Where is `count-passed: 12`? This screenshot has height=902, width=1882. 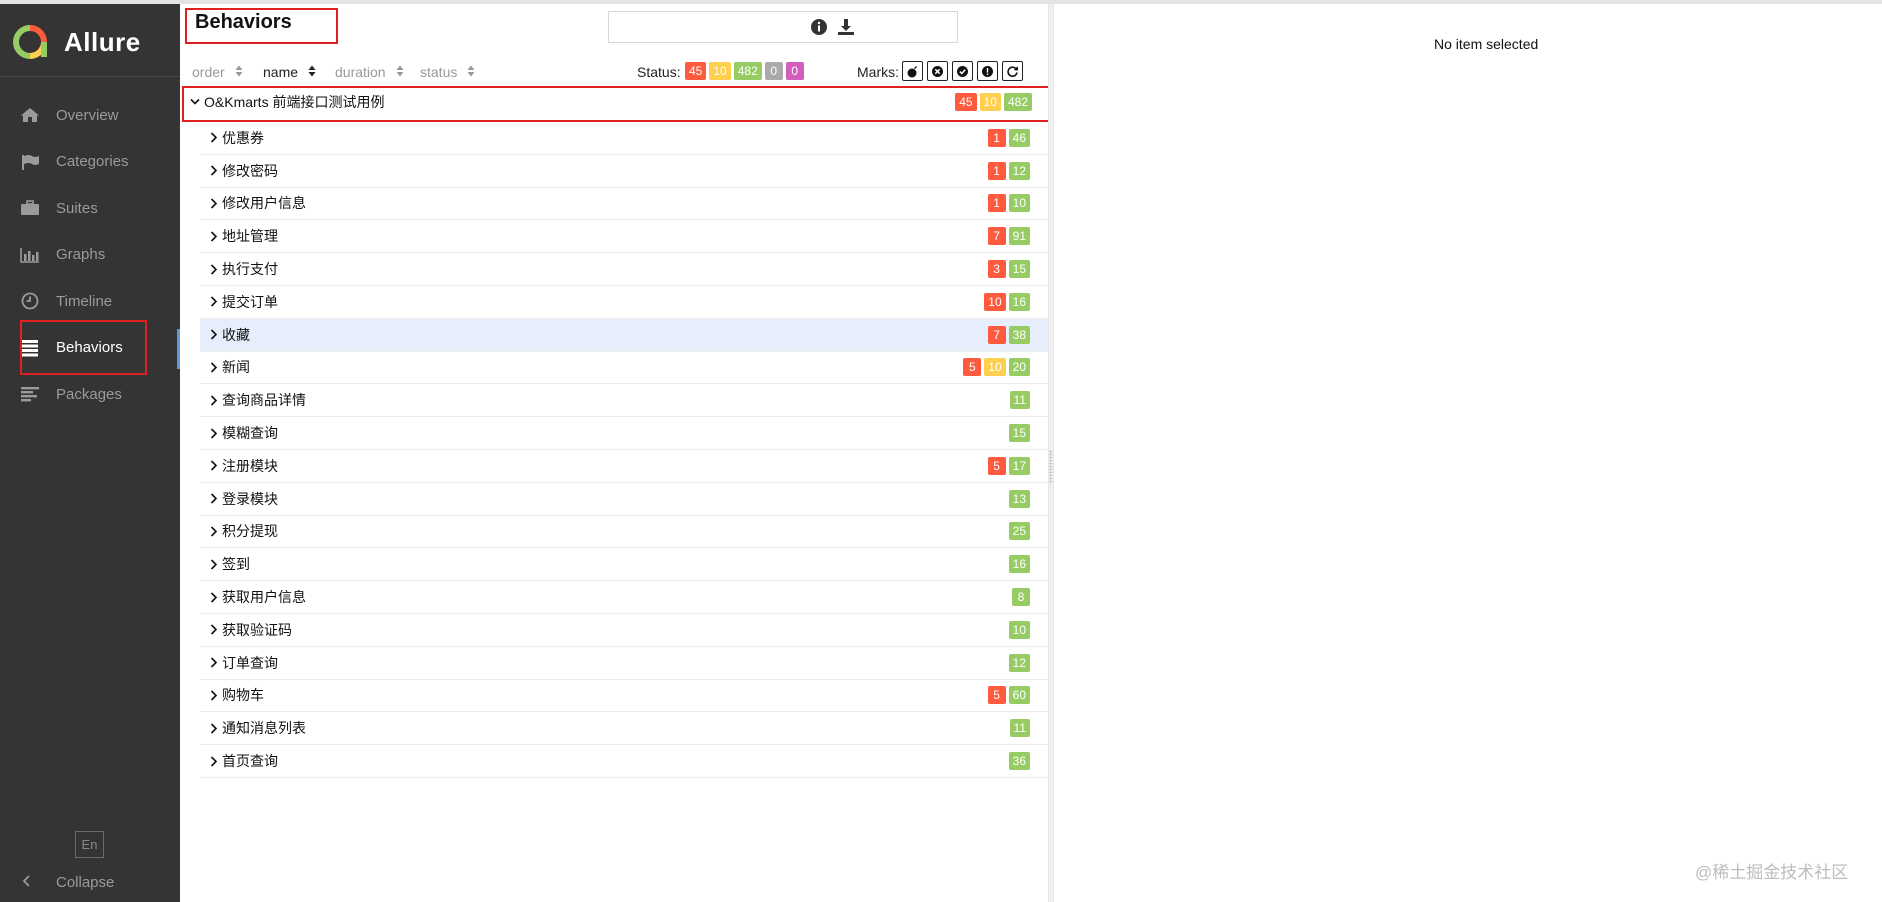 count-passed: 12 is located at coordinates (1019, 170).